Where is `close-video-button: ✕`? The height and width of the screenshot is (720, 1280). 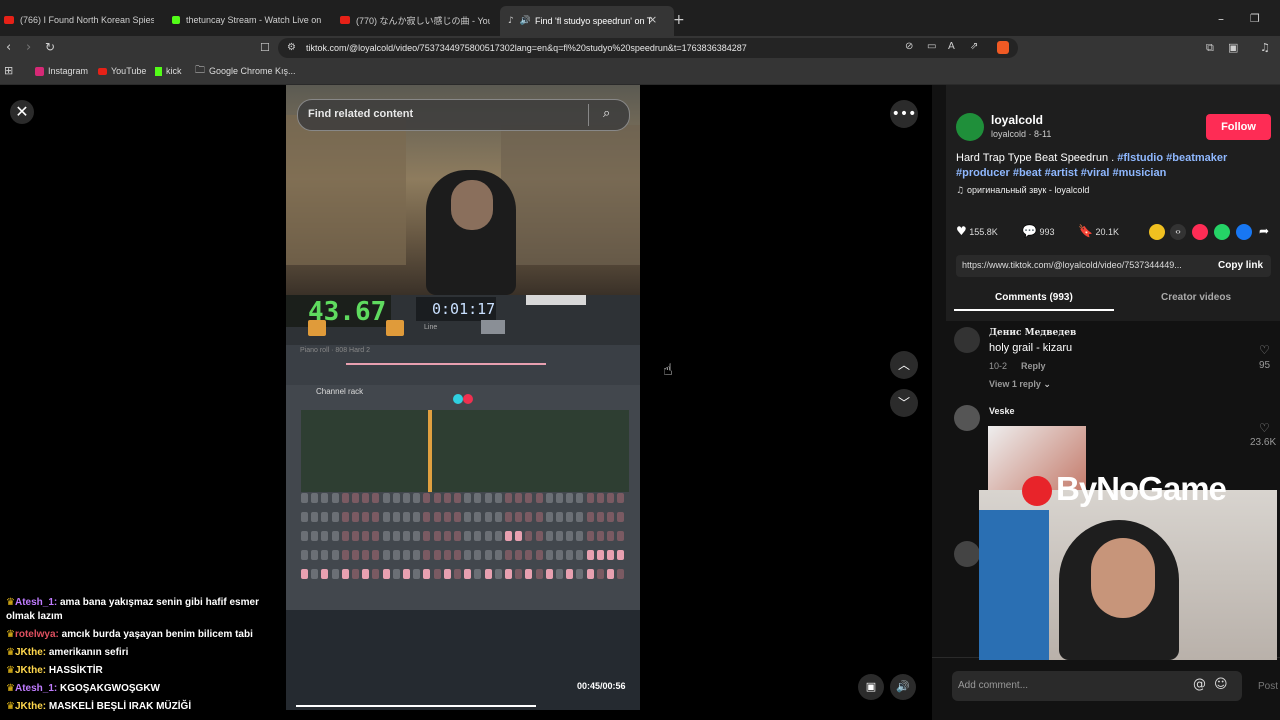
close-video-button: ✕ is located at coordinates (22, 112).